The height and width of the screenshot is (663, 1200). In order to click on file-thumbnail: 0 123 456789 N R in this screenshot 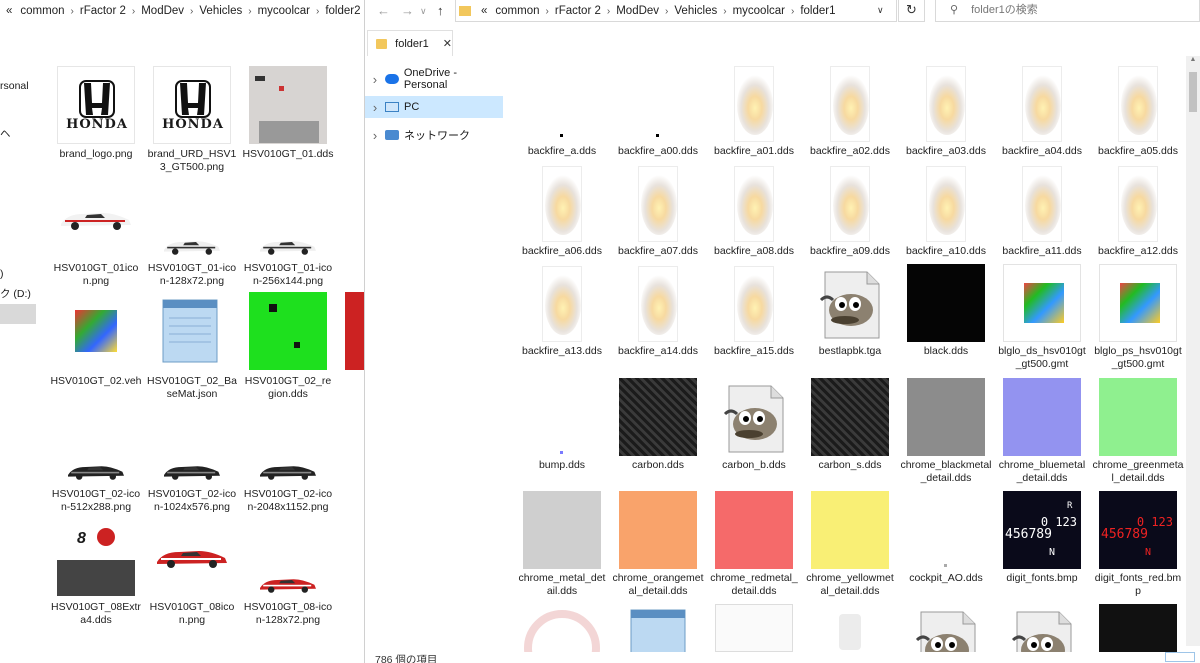, I will do `click(1042, 530)`.